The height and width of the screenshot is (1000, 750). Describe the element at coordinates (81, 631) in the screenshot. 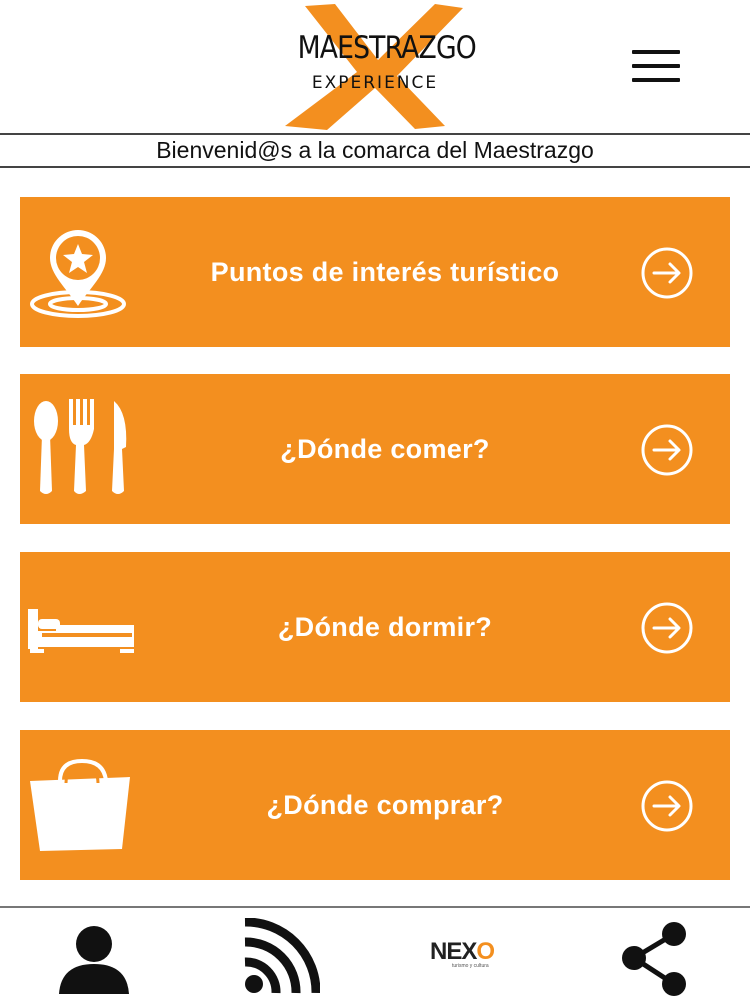

I see `bed-icon` at that location.